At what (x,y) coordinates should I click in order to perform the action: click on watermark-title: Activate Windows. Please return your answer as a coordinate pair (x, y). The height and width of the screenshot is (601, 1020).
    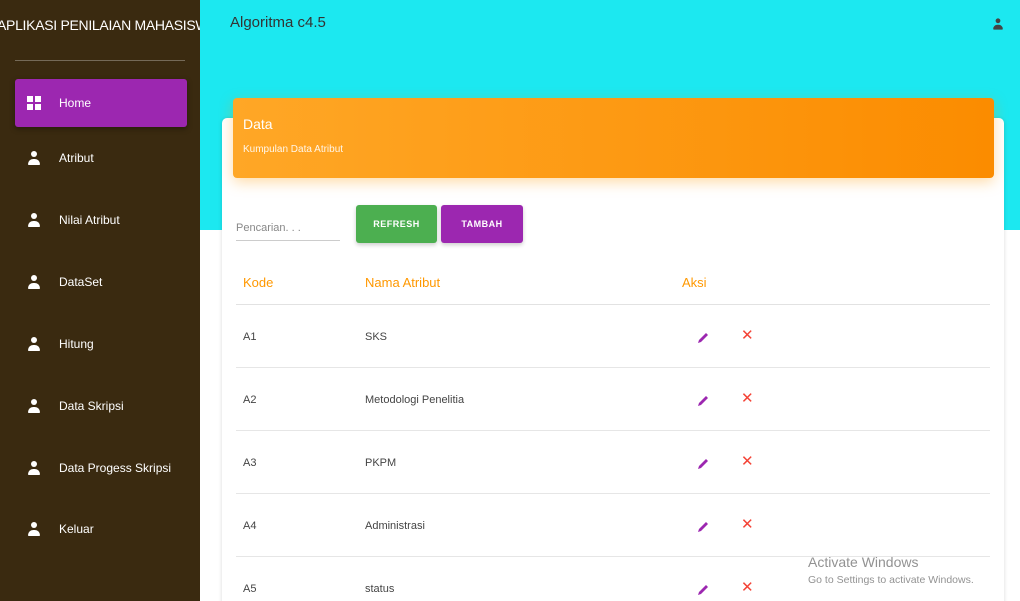
    Looking at the image, I should click on (863, 562).